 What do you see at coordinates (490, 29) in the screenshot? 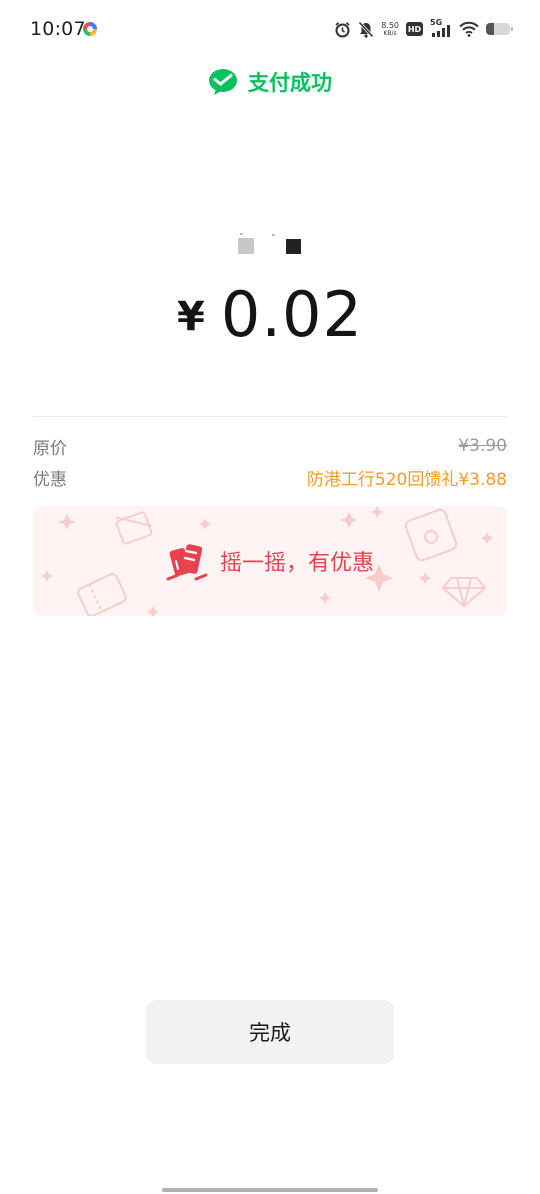
I see `battery-fill` at bounding box center [490, 29].